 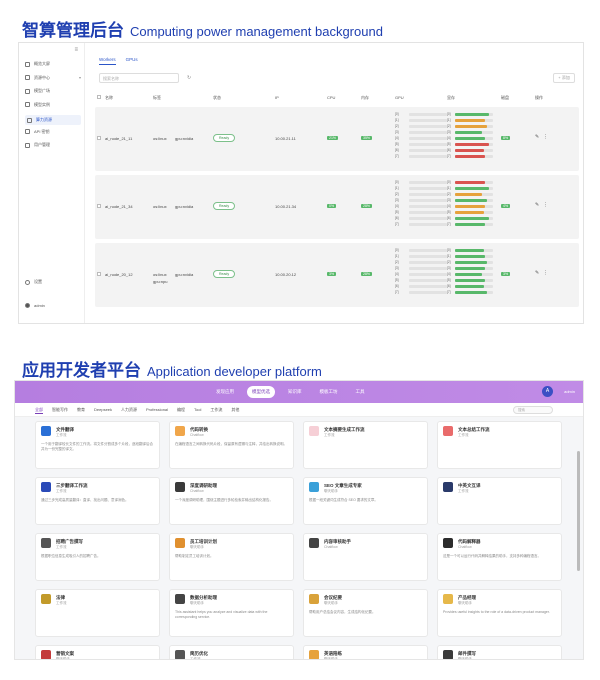 What do you see at coordinates (332, 274) in the screenshot?
I see `cpu-usage: 3%` at bounding box center [332, 274].